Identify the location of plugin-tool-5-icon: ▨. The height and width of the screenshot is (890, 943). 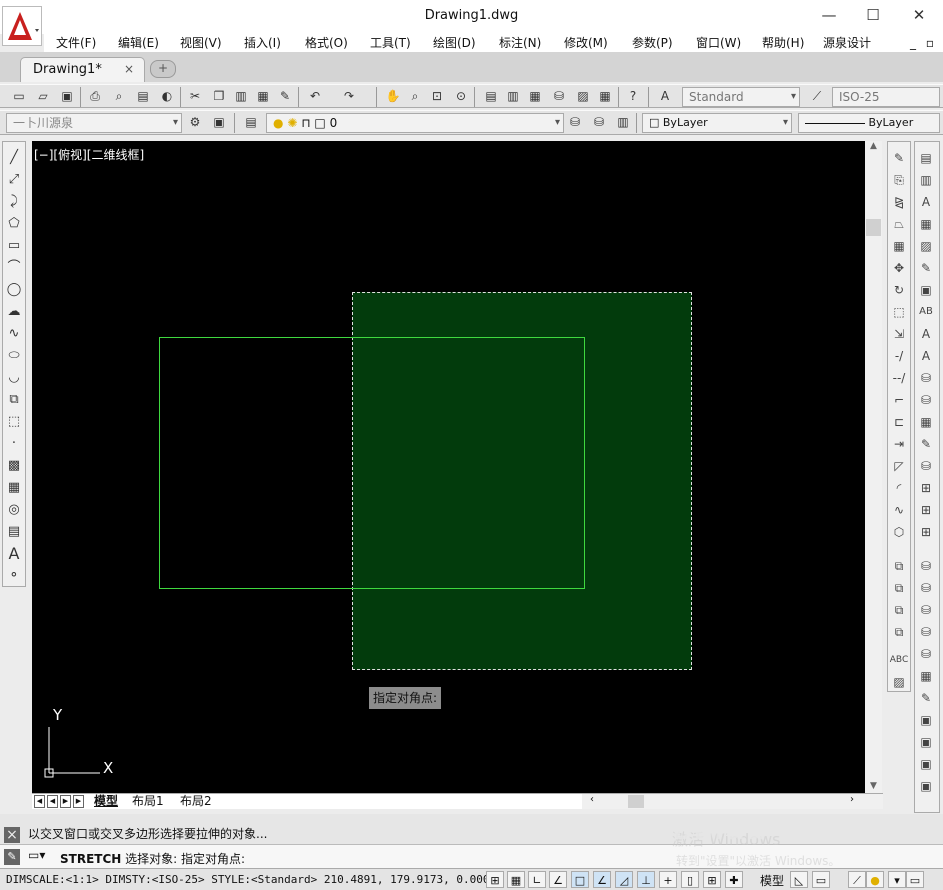
(926, 246).